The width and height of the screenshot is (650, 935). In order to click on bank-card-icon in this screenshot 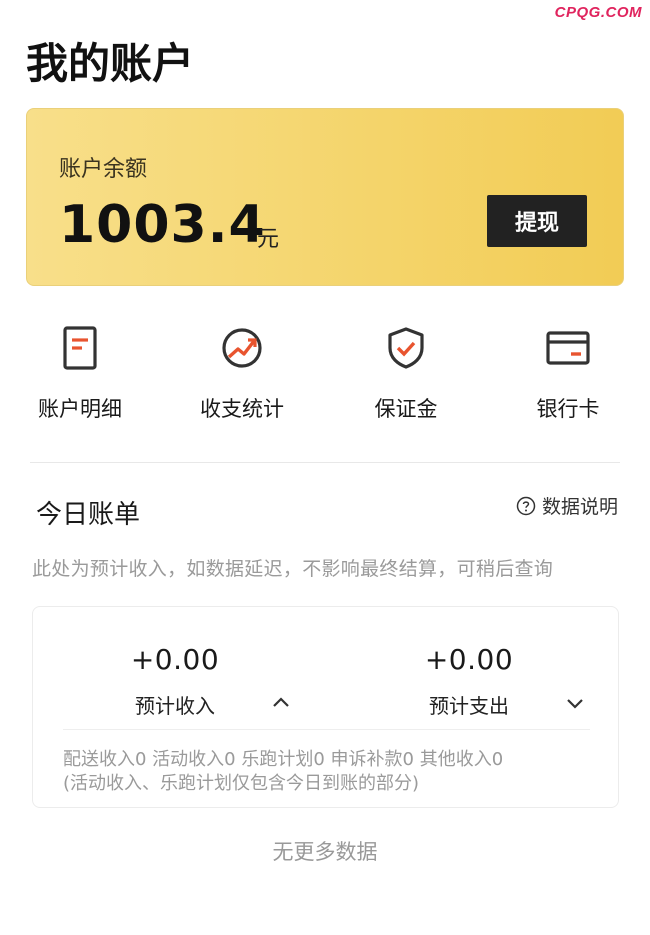, I will do `click(568, 348)`.